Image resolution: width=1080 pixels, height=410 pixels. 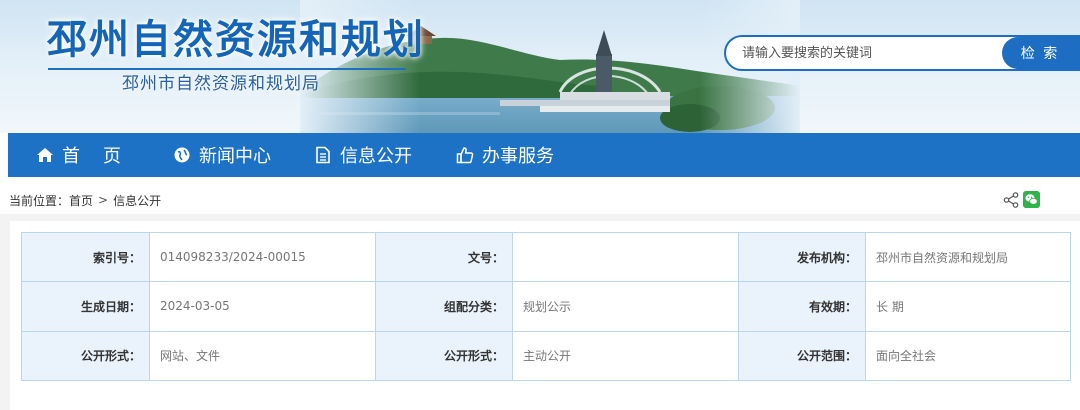 What do you see at coordinates (968, 257) in the screenshot?
I see `meta-value-publisher: 邳州市自然资源和规划局` at bounding box center [968, 257].